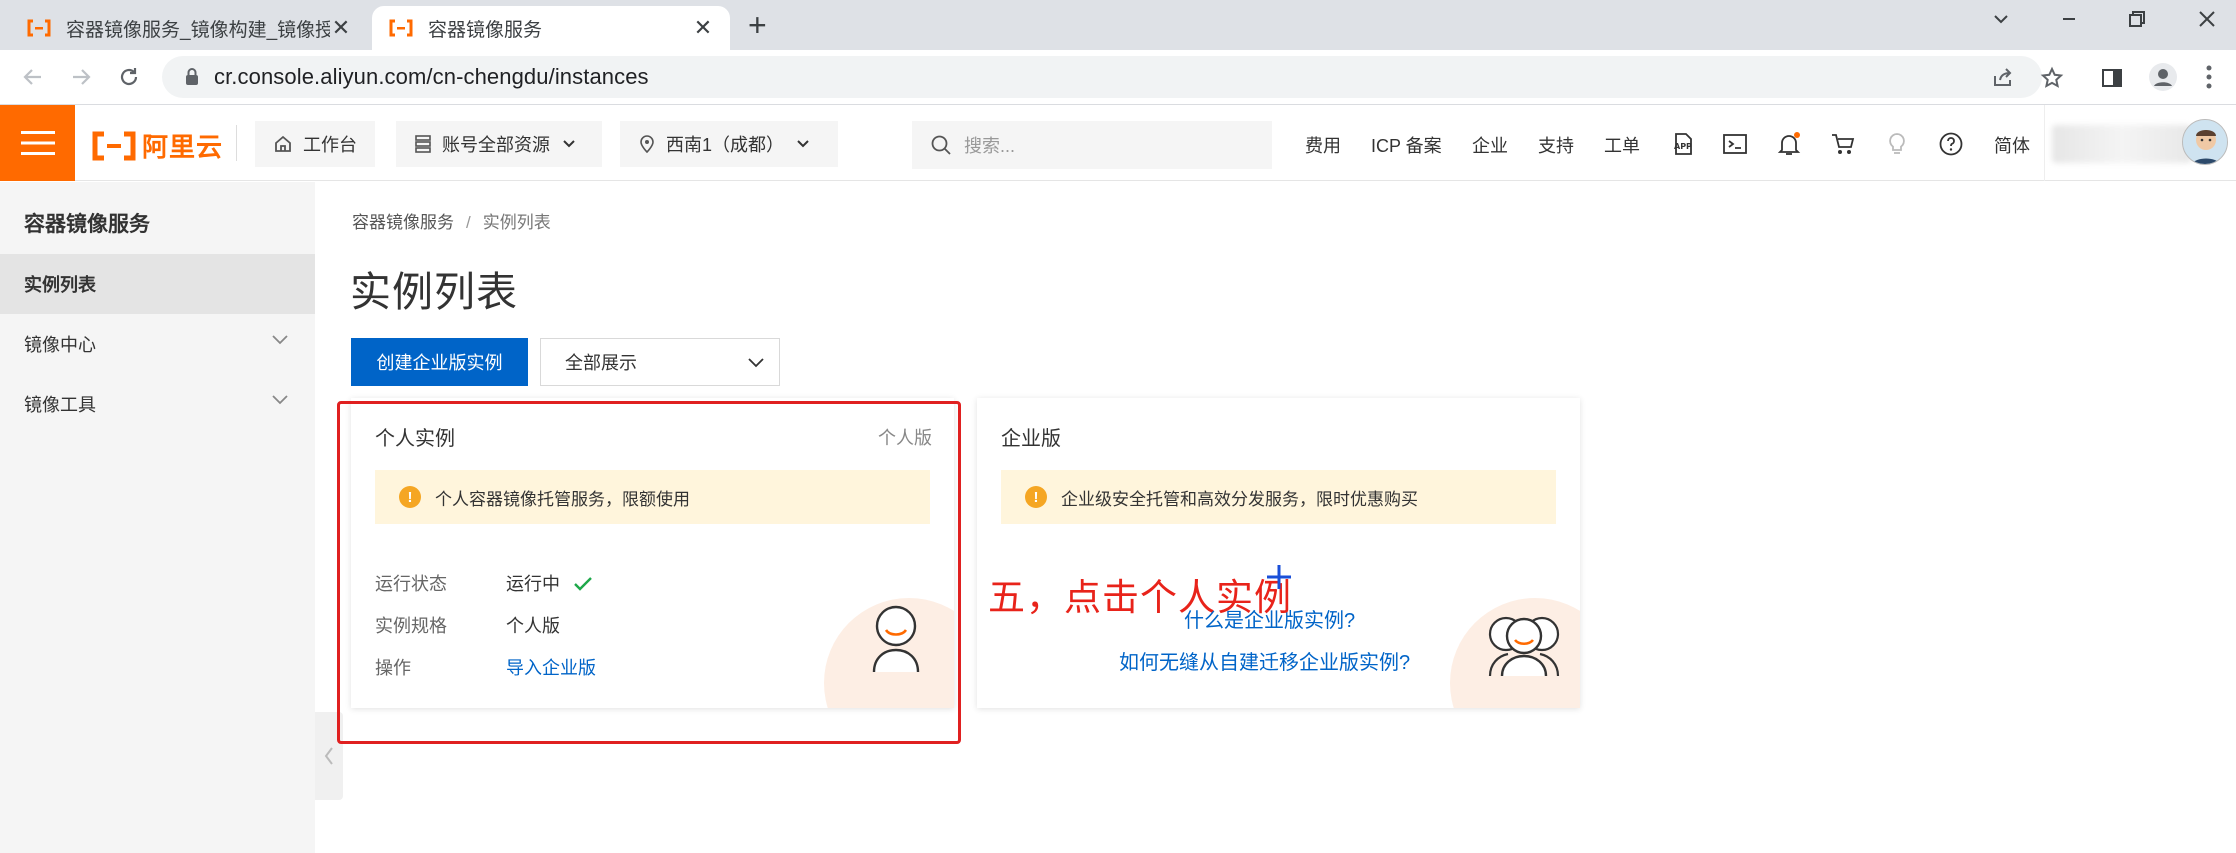 The width and height of the screenshot is (2236, 853). Describe the element at coordinates (1735, 144) in the screenshot. I see `terminal-icon` at that location.